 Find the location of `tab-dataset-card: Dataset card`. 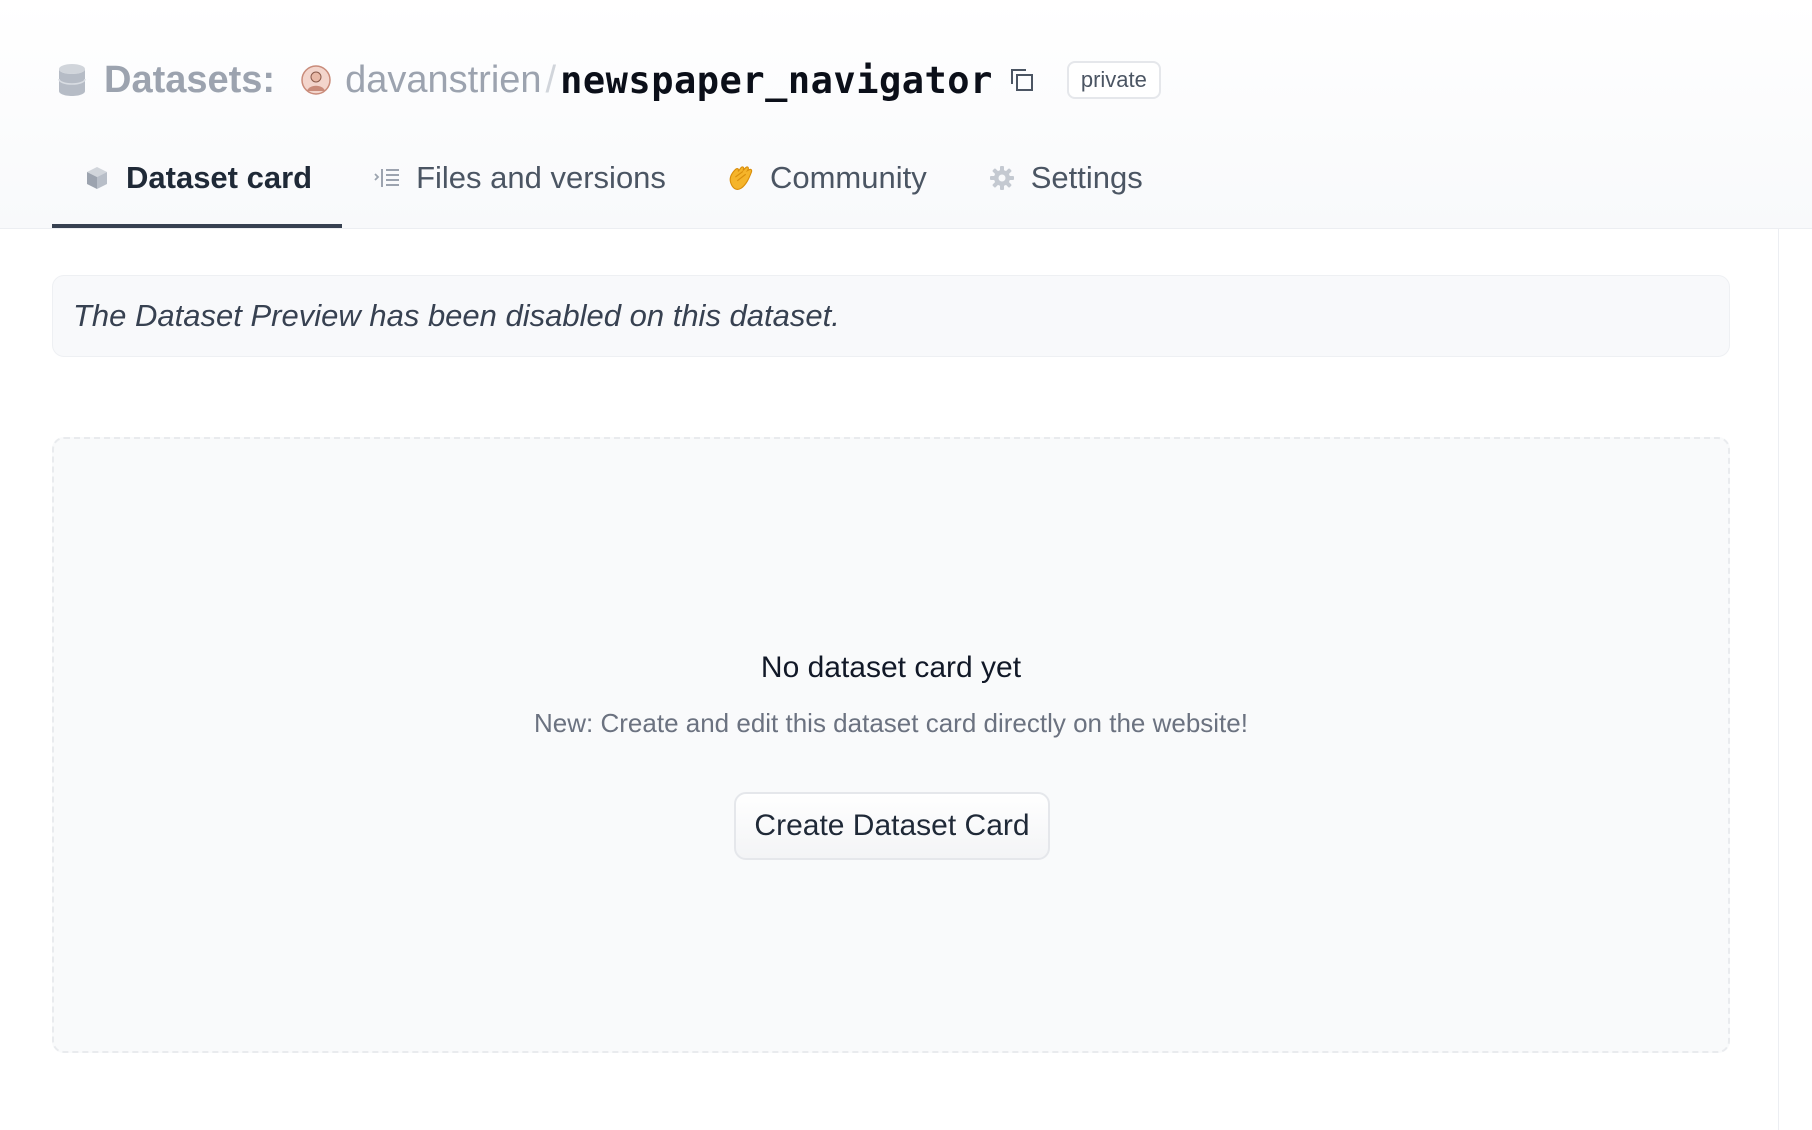

tab-dataset-card: Dataset card is located at coordinates (197, 189).